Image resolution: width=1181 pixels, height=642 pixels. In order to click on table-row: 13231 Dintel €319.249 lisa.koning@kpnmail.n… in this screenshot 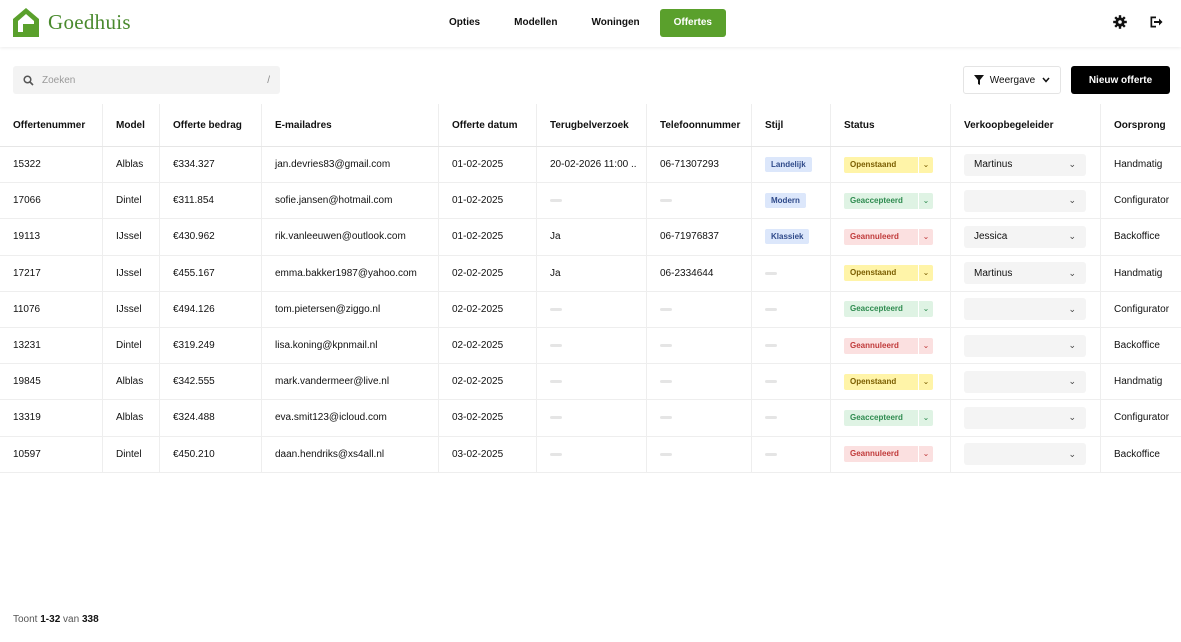, I will do `click(590, 346)`.